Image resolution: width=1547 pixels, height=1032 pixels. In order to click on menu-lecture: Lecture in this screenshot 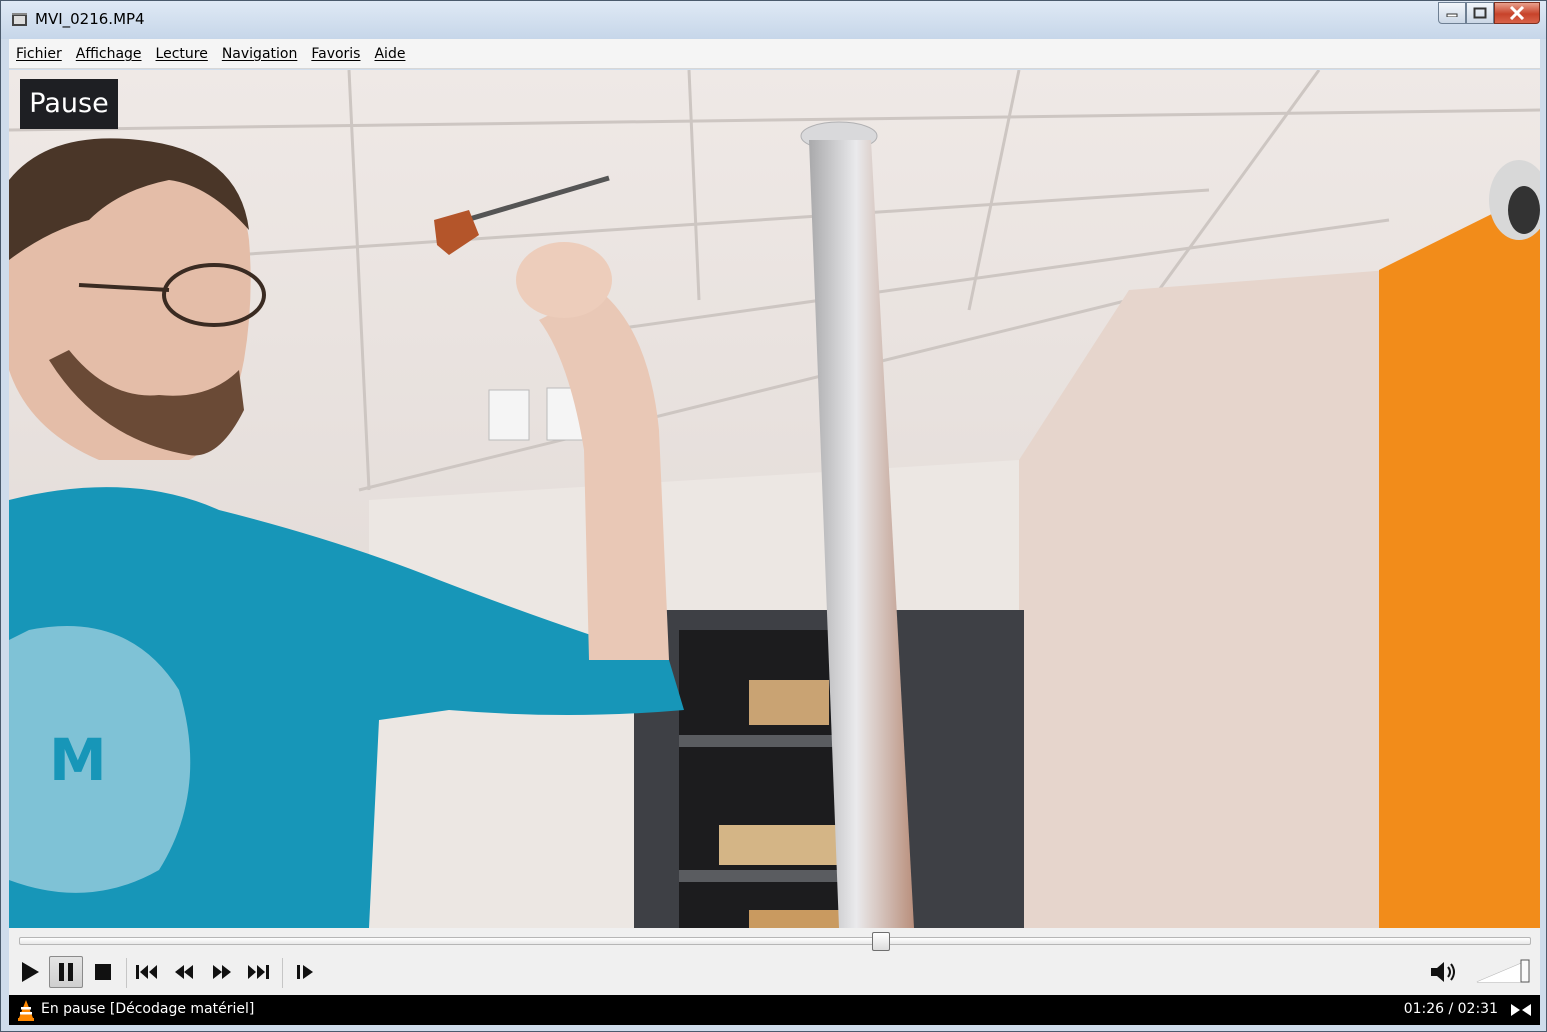, I will do `click(182, 54)`.